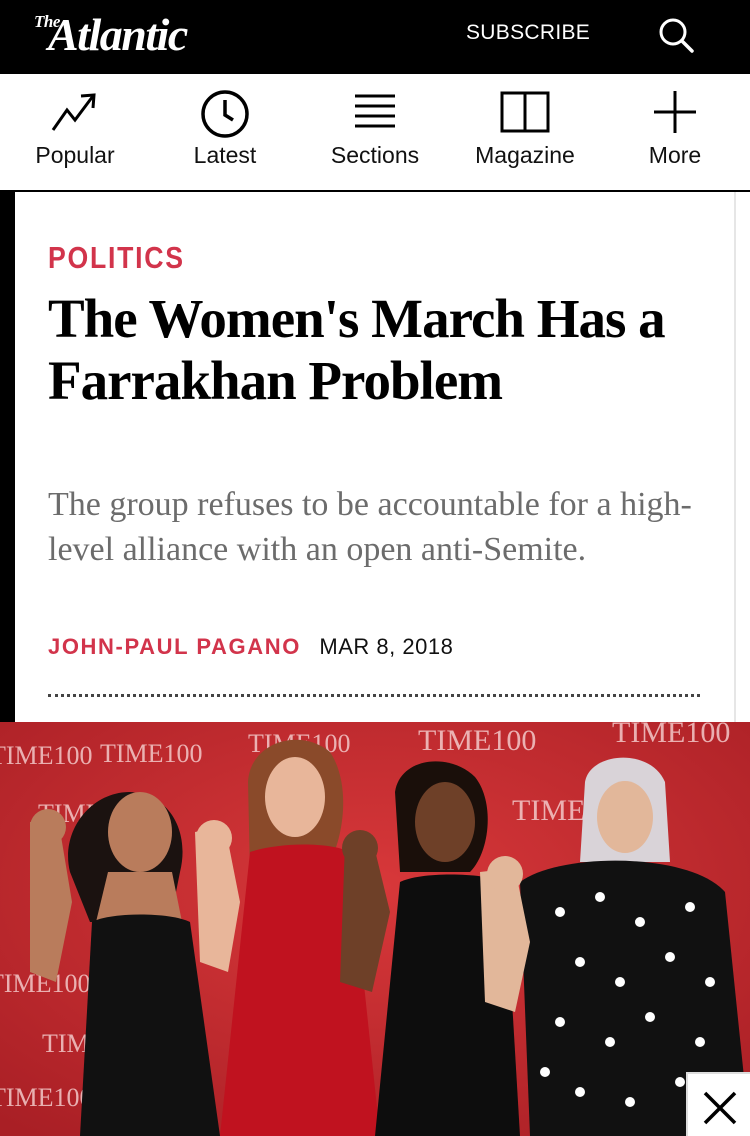  I want to click on search-icon, so click(676, 35).